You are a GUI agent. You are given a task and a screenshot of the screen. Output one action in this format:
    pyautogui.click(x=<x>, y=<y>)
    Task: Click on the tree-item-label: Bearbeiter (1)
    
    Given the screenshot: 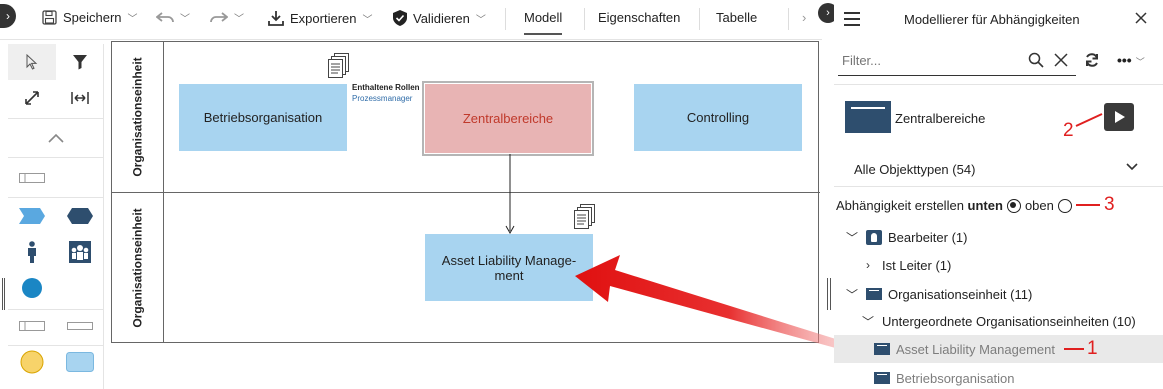 What is the action you would take?
    pyautogui.click(x=928, y=237)
    